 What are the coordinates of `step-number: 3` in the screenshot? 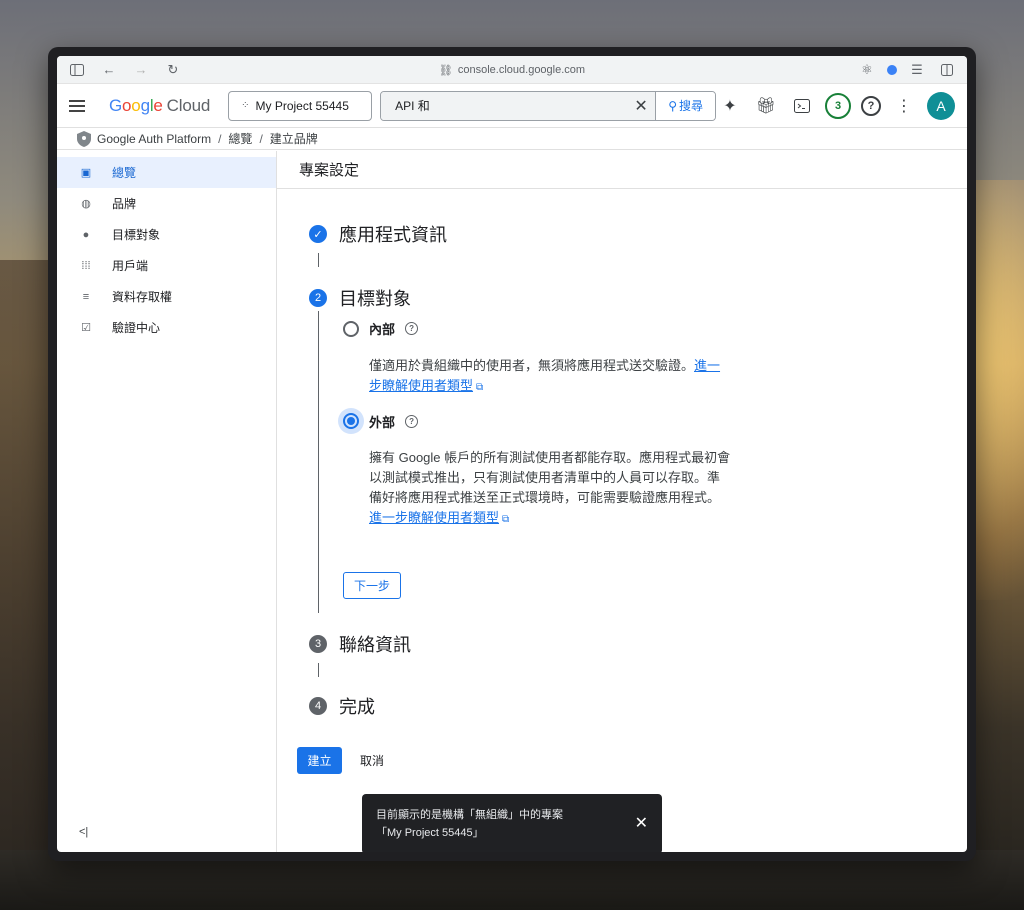 It's located at (318, 644).